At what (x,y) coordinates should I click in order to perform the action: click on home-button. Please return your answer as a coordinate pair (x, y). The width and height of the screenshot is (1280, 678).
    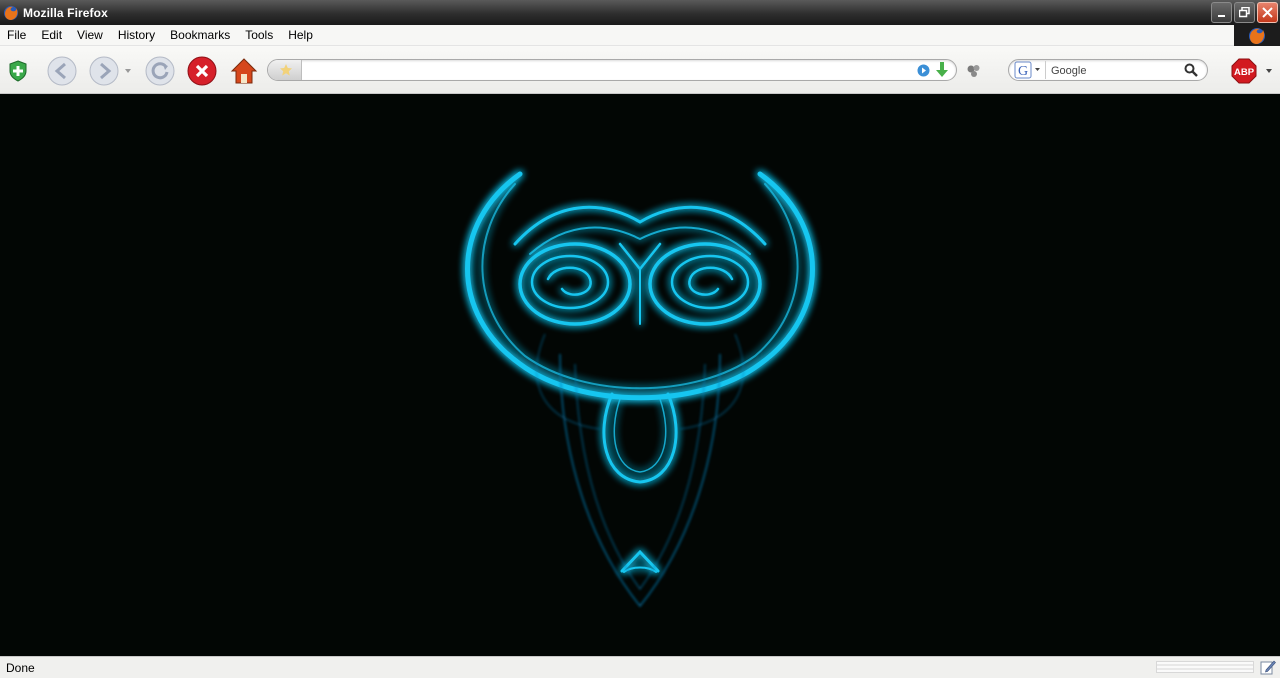
    Looking at the image, I should click on (244, 71).